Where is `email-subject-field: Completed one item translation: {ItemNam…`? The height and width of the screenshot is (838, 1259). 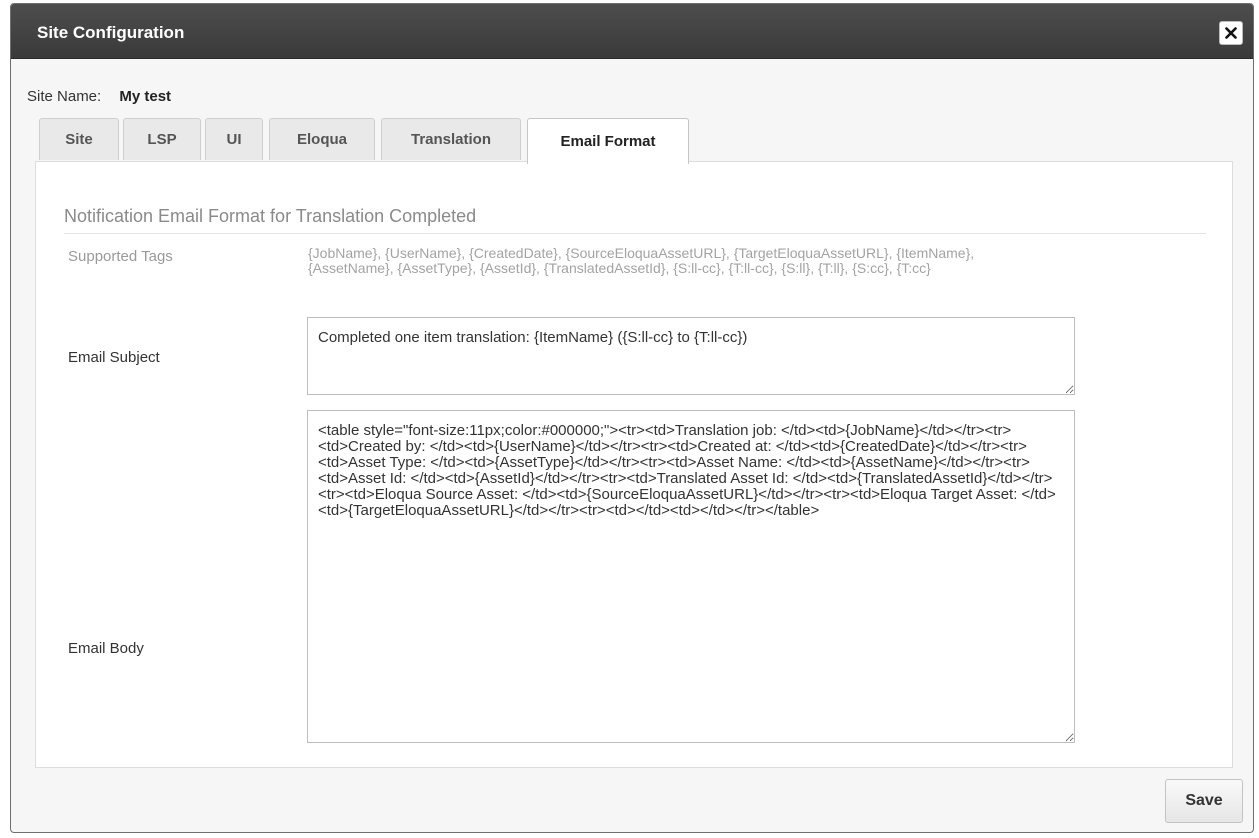
email-subject-field: Completed one item translation: {ItemNam… is located at coordinates (691, 356).